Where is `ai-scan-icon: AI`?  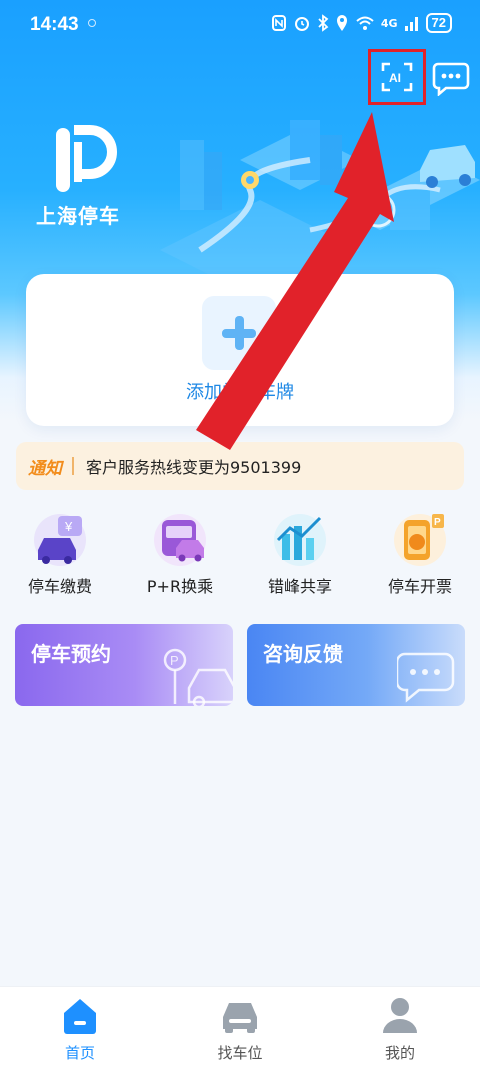
ai-scan-icon: AI is located at coordinates (397, 77).